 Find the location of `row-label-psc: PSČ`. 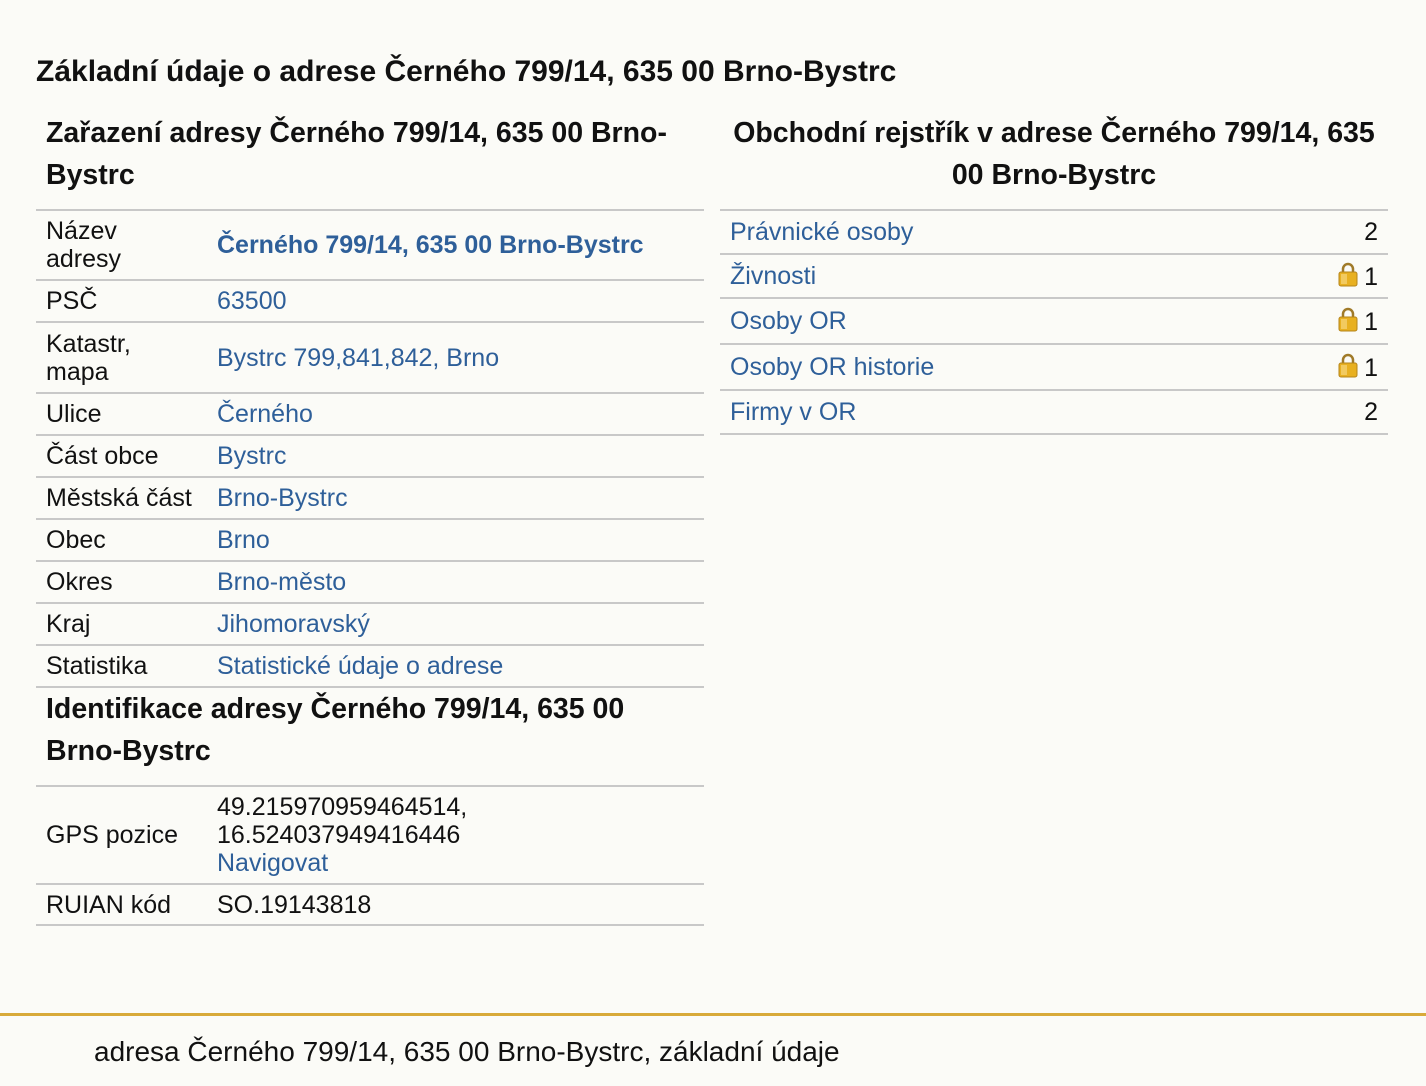

row-label-psc: PSČ is located at coordinates (121, 301).